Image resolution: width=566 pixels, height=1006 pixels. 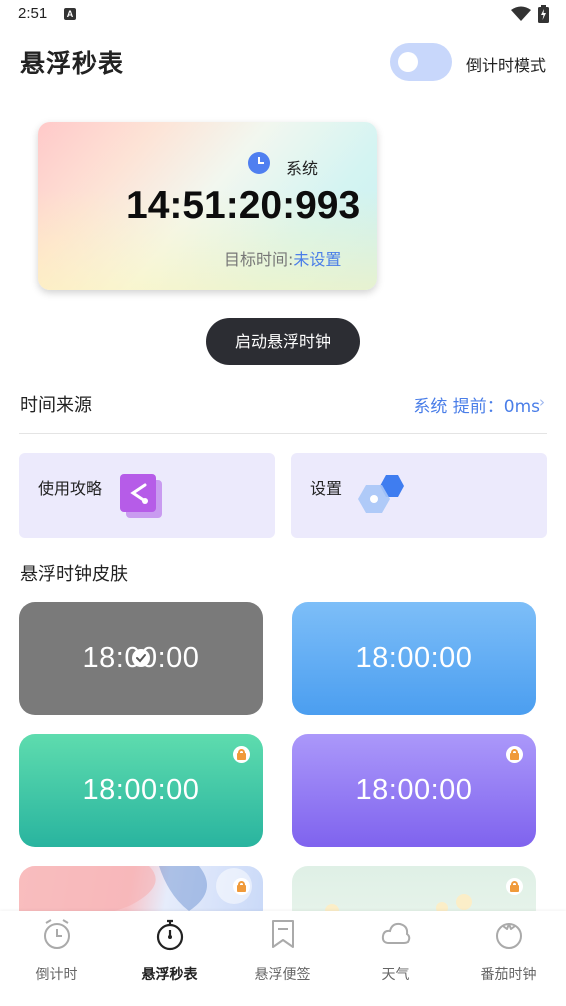 What do you see at coordinates (508, 958) in the screenshot?
I see `nav-pomodoro: 番茄时钟` at bounding box center [508, 958].